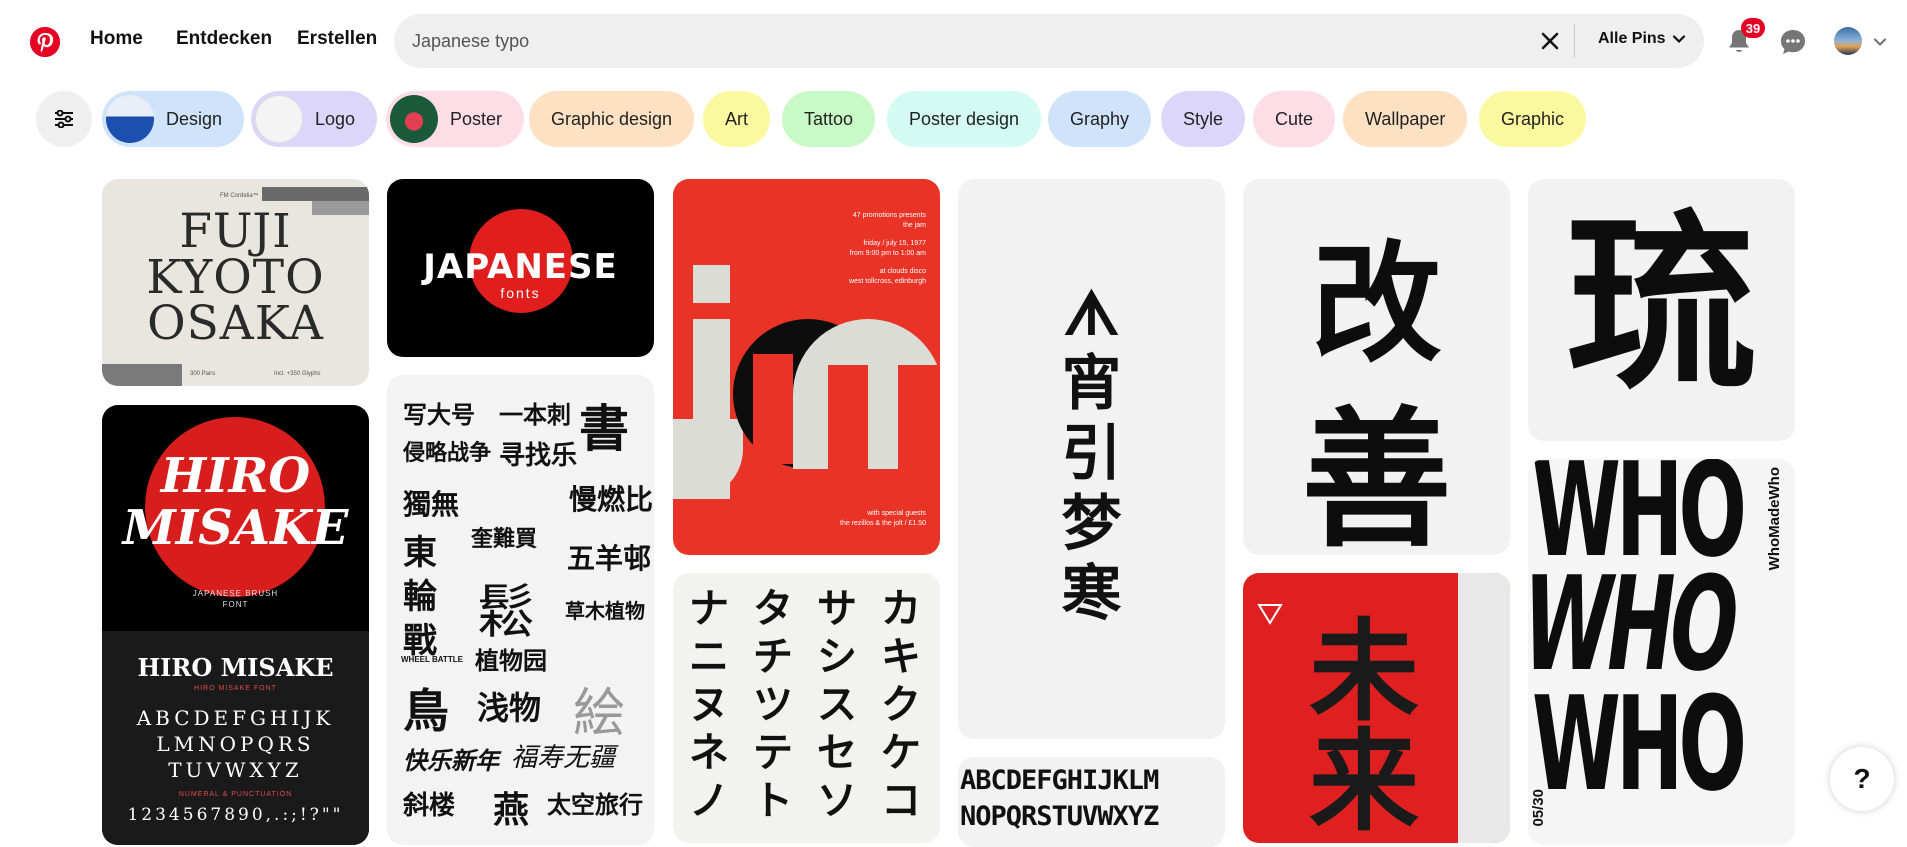 Image resolution: width=1907 pixels, height=847 pixels. What do you see at coordinates (1270, 616) in the screenshot?
I see `triangle-icon` at bounding box center [1270, 616].